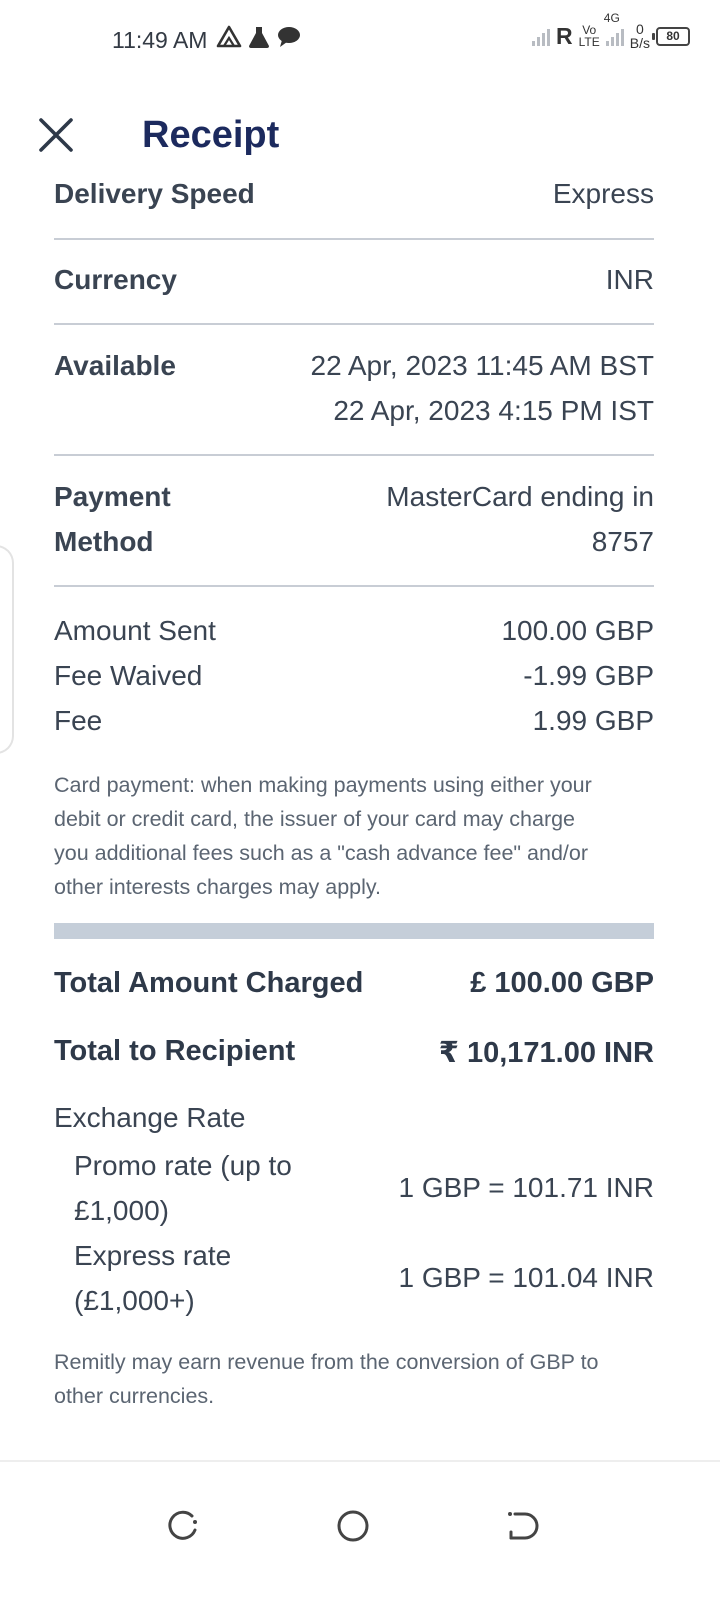  Describe the element at coordinates (588, 675) in the screenshot. I see `fee-waived-value: -1.99 GBP` at that location.